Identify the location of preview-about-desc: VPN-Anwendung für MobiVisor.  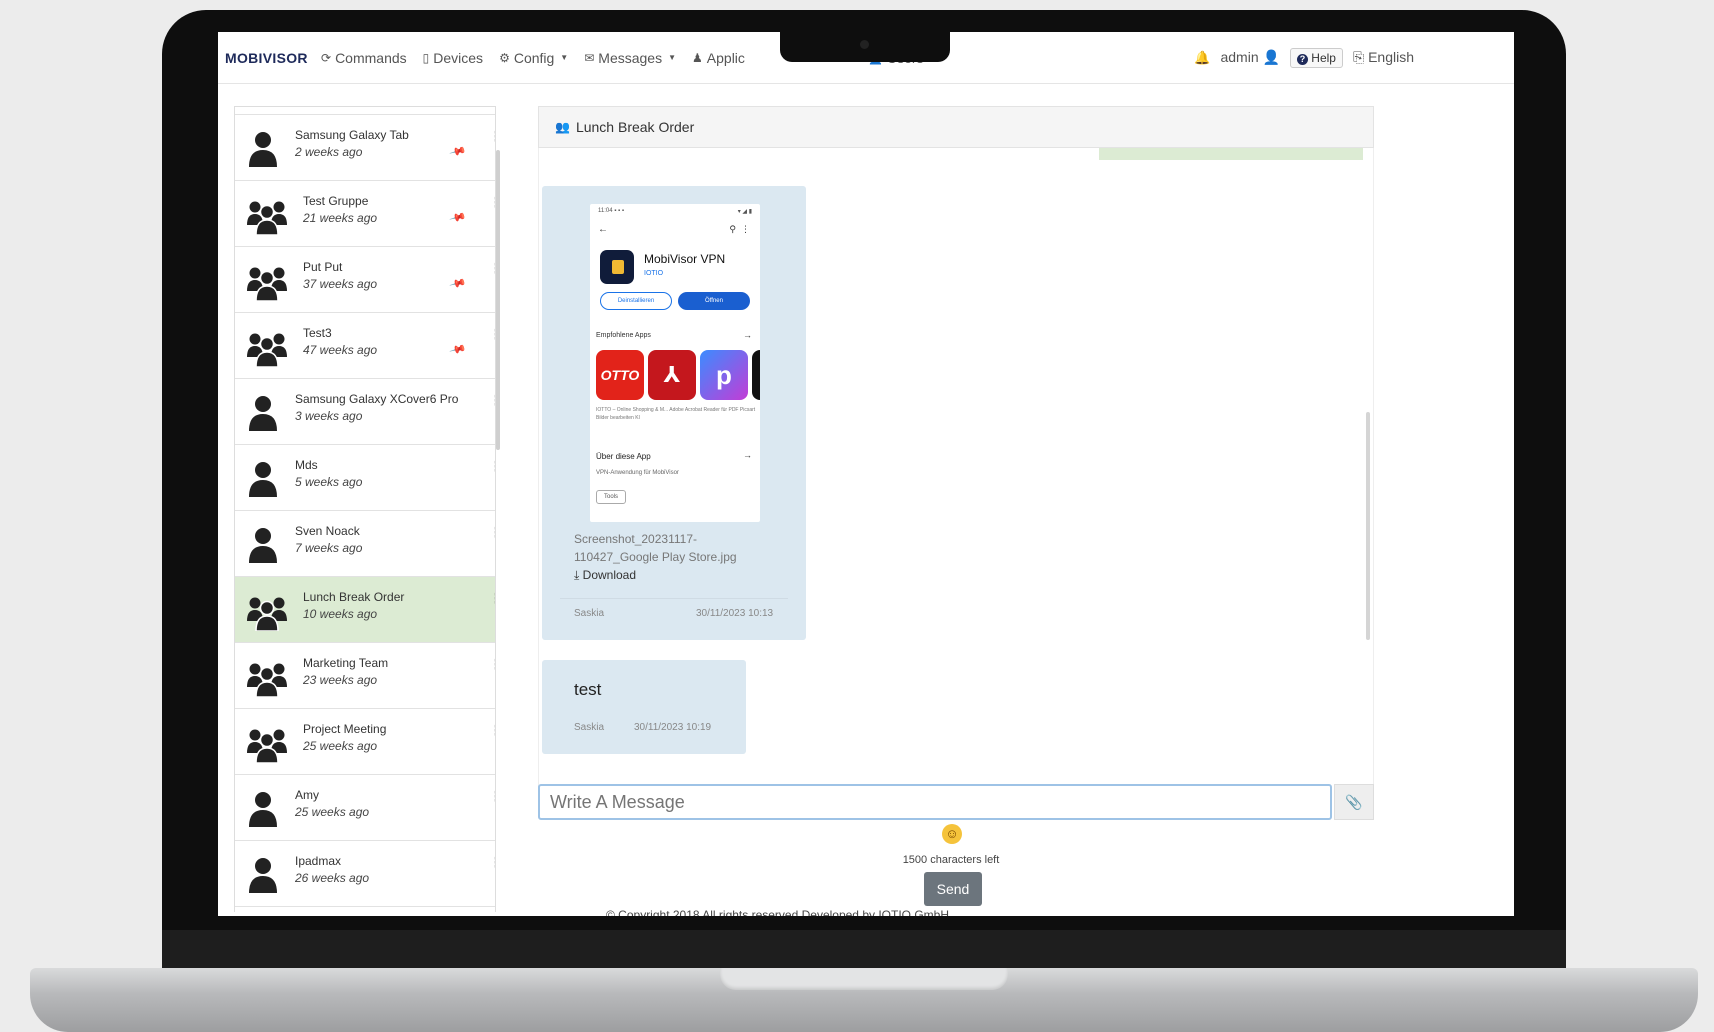
(637, 473).